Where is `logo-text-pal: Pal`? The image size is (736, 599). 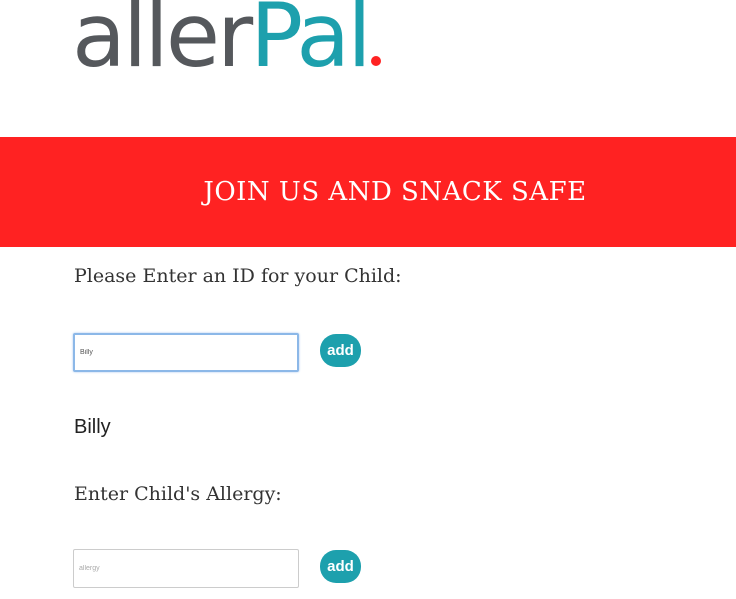
logo-text-pal: Pal is located at coordinates (310, 43).